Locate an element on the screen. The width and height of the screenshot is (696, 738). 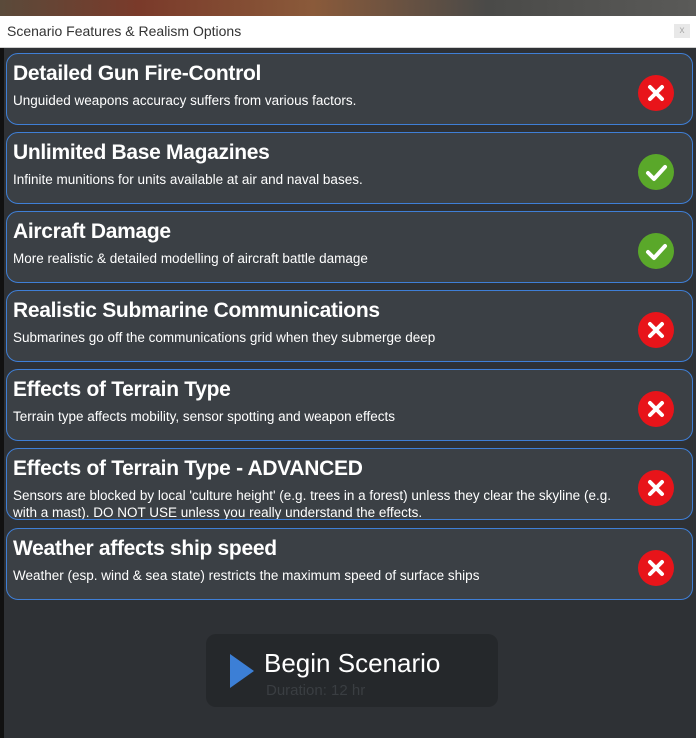
feature-title: Detailed Gun Fire-Control is located at coordinates (137, 73).